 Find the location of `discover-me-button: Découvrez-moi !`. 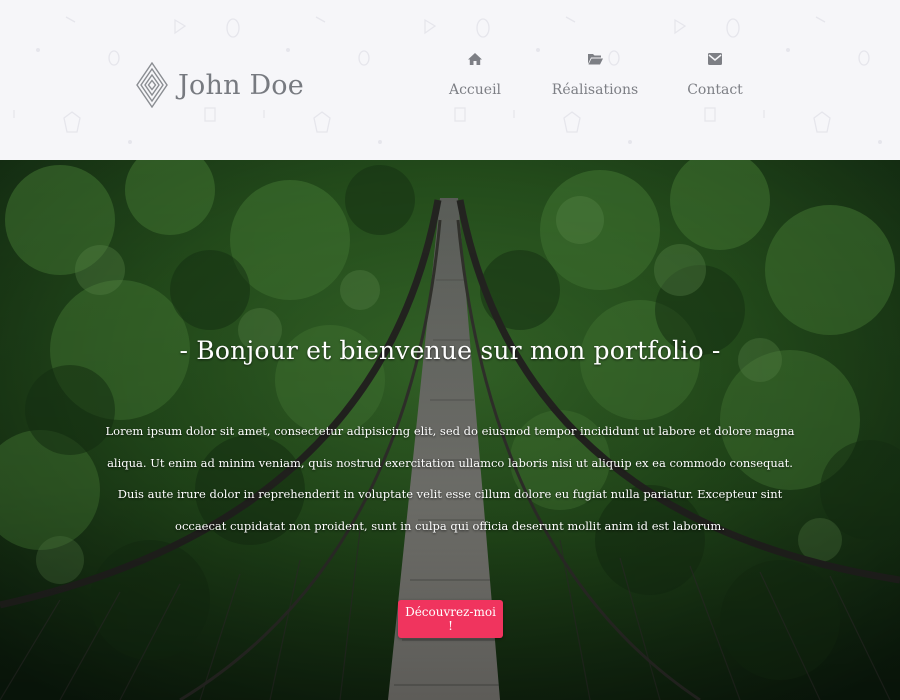

discover-me-button: Découvrez-moi ! is located at coordinates (450, 619).